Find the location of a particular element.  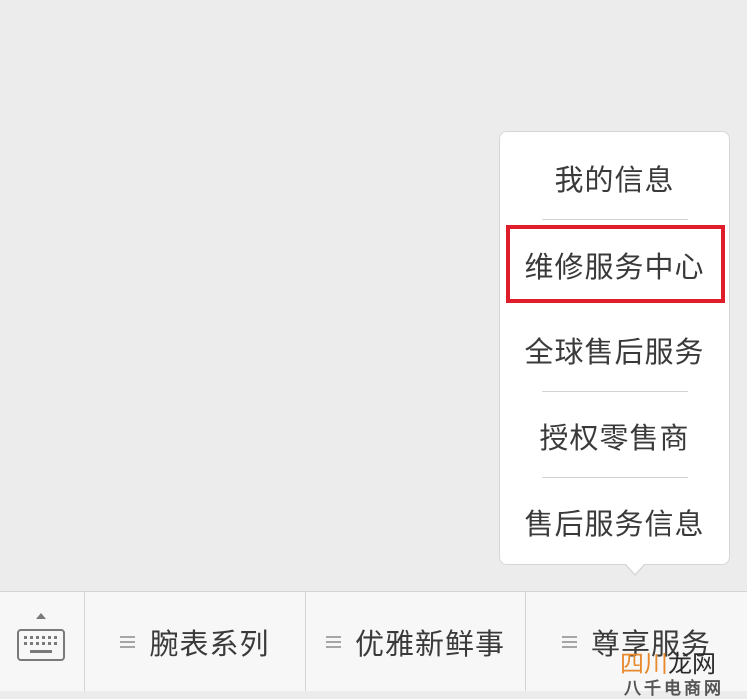

menu-item-authorized-retailers: 授权零售商 is located at coordinates (614, 436).